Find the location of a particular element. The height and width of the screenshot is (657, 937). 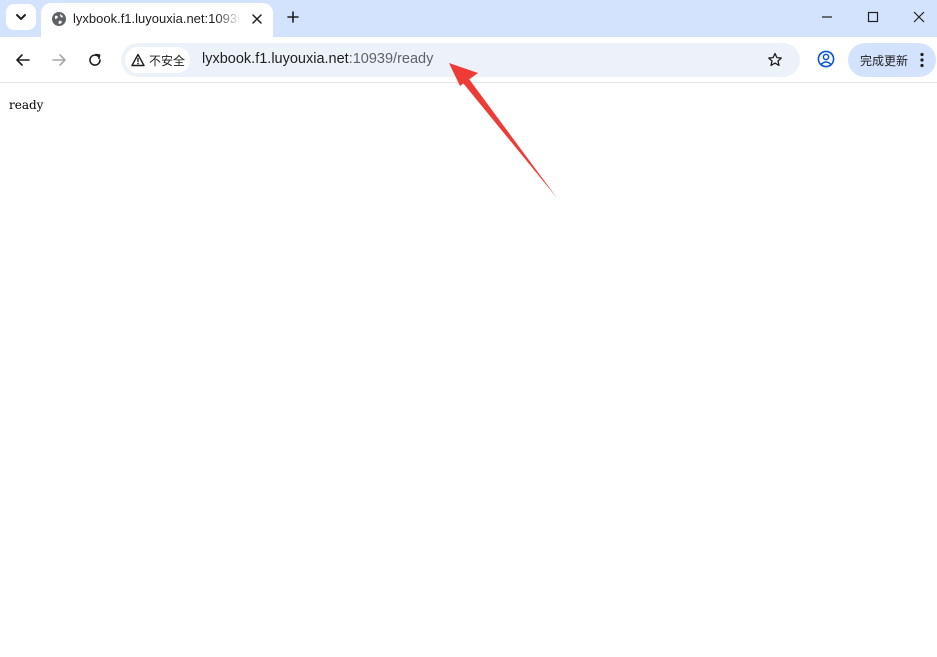

url-text: lyxbook.f1.luyouxia.net:10939/ready is located at coordinates (317, 59).